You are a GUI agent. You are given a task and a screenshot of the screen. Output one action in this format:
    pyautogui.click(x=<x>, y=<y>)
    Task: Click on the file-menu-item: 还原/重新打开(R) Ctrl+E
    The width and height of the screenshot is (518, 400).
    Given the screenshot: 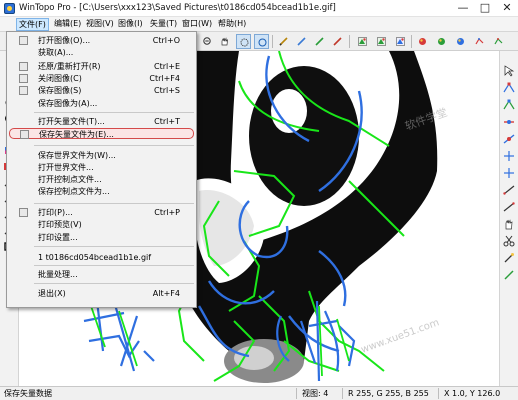 What is the action you would take?
    pyautogui.click(x=101, y=66)
    